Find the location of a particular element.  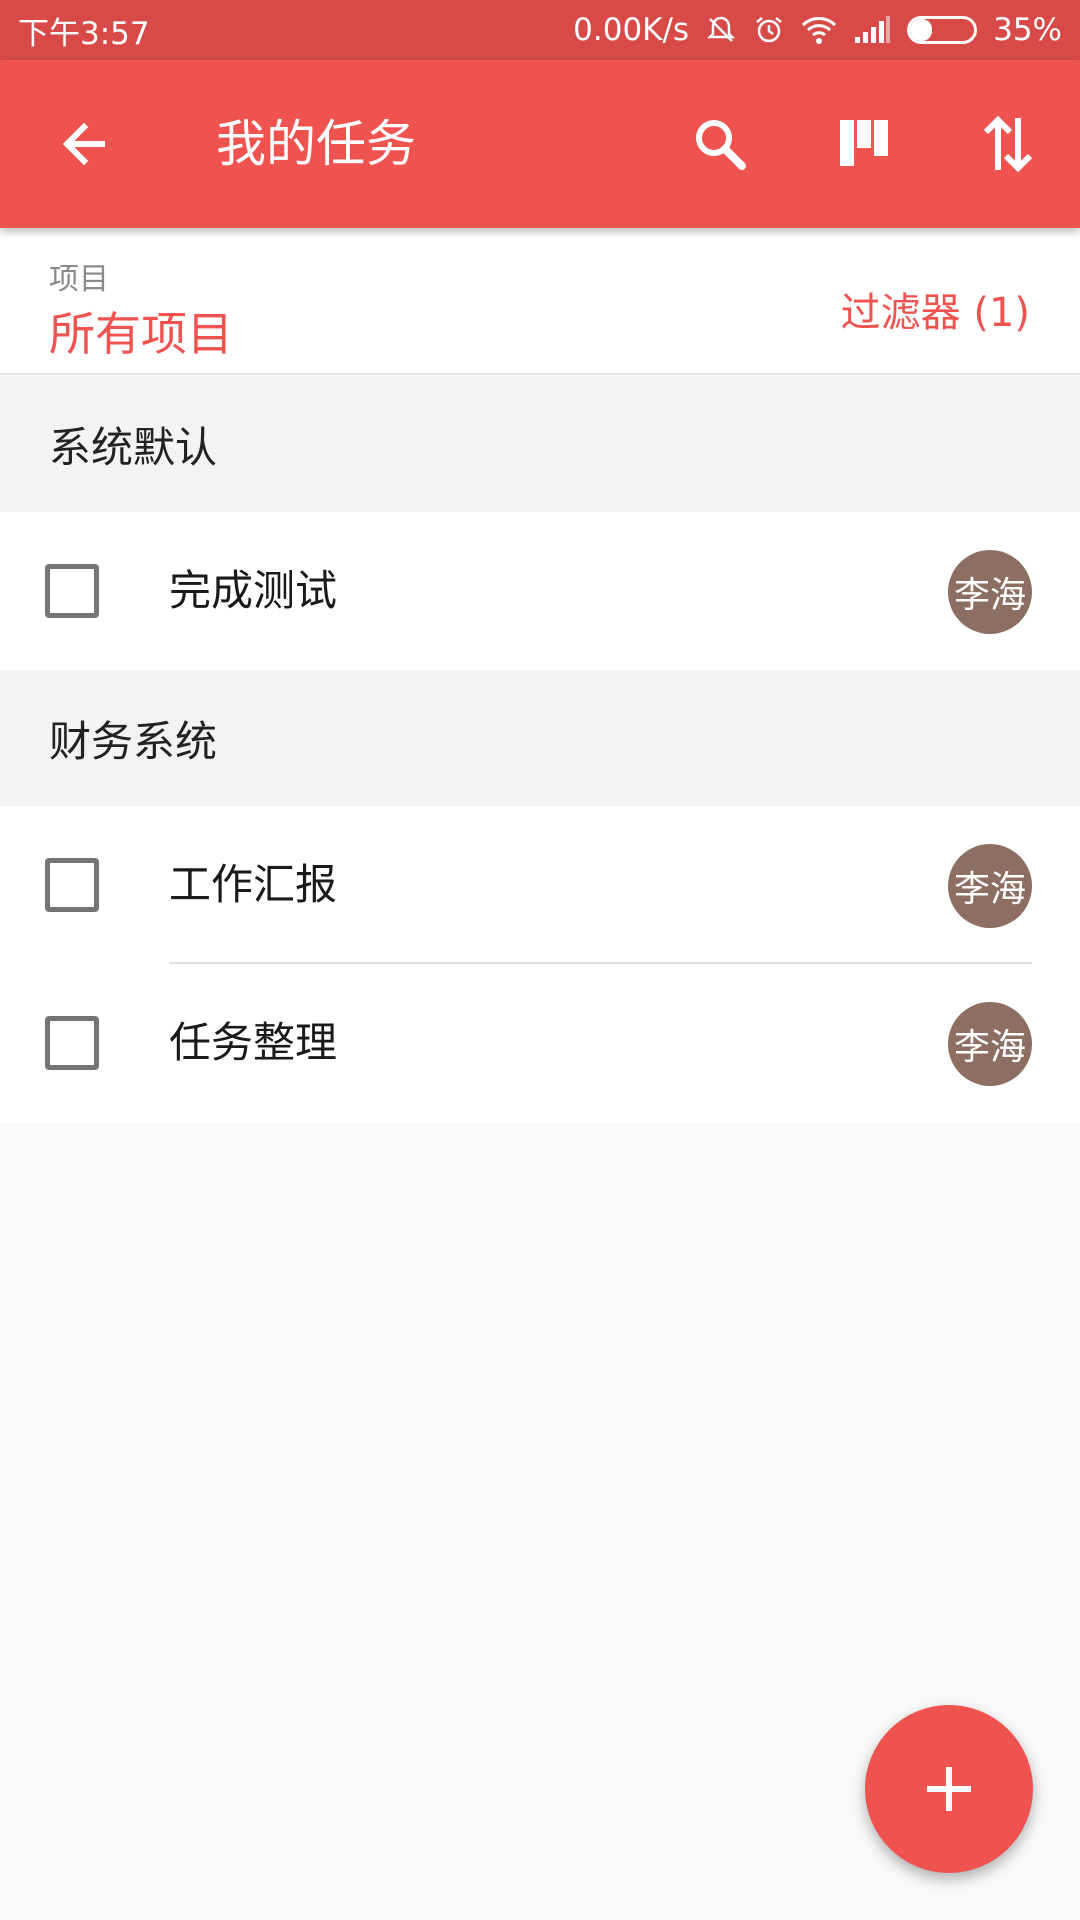

project-selector: 所有项目 is located at coordinates (141, 331).